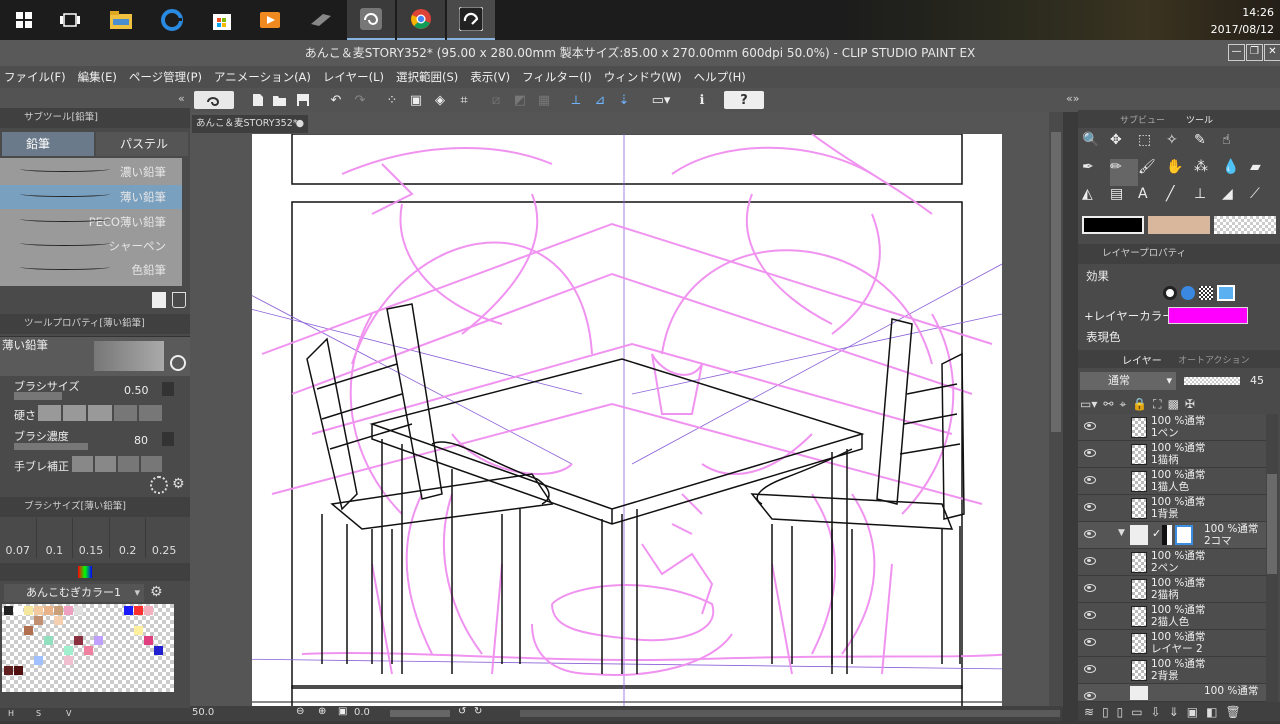 This screenshot has height=724, width=1280. I want to click on transfer-down-icon: ⇩, so click(1156, 712).